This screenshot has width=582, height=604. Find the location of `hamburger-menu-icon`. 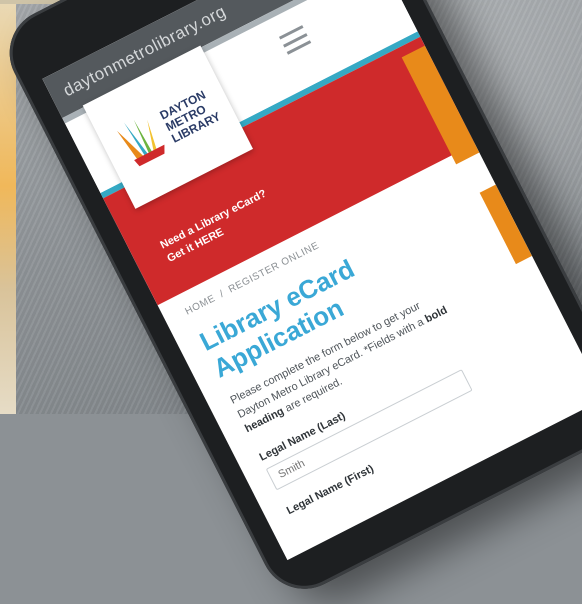

hamburger-menu-icon is located at coordinates (295, 40).